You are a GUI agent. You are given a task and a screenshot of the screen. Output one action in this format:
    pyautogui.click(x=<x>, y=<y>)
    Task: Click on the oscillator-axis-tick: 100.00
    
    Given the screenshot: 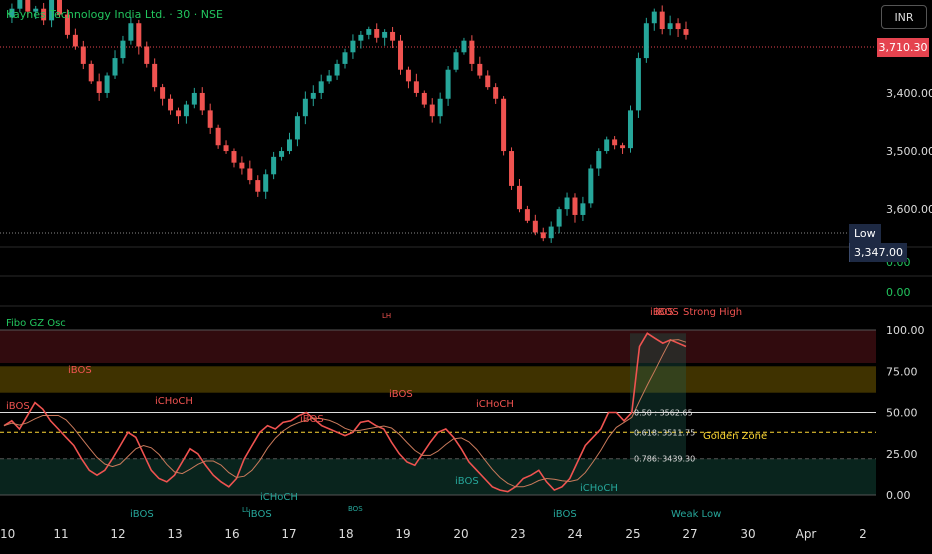 What is the action you would take?
    pyautogui.click(x=905, y=330)
    